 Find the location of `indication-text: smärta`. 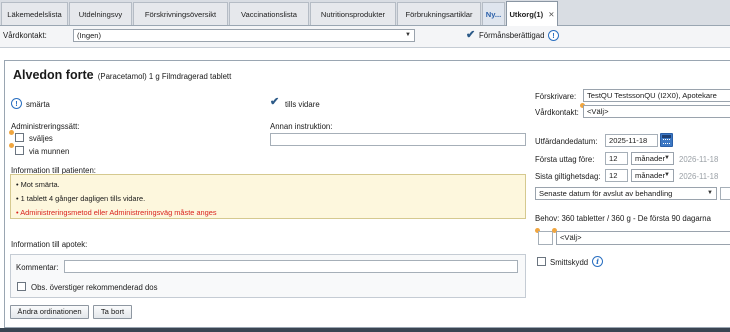

indication-text: smärta is located at coordinates (38, 104).